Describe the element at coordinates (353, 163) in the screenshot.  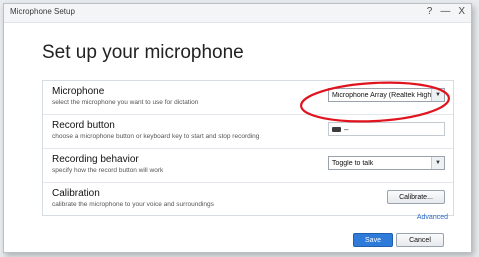
I see `recording-behavior-selected-value: Toggle to talk` at that location.